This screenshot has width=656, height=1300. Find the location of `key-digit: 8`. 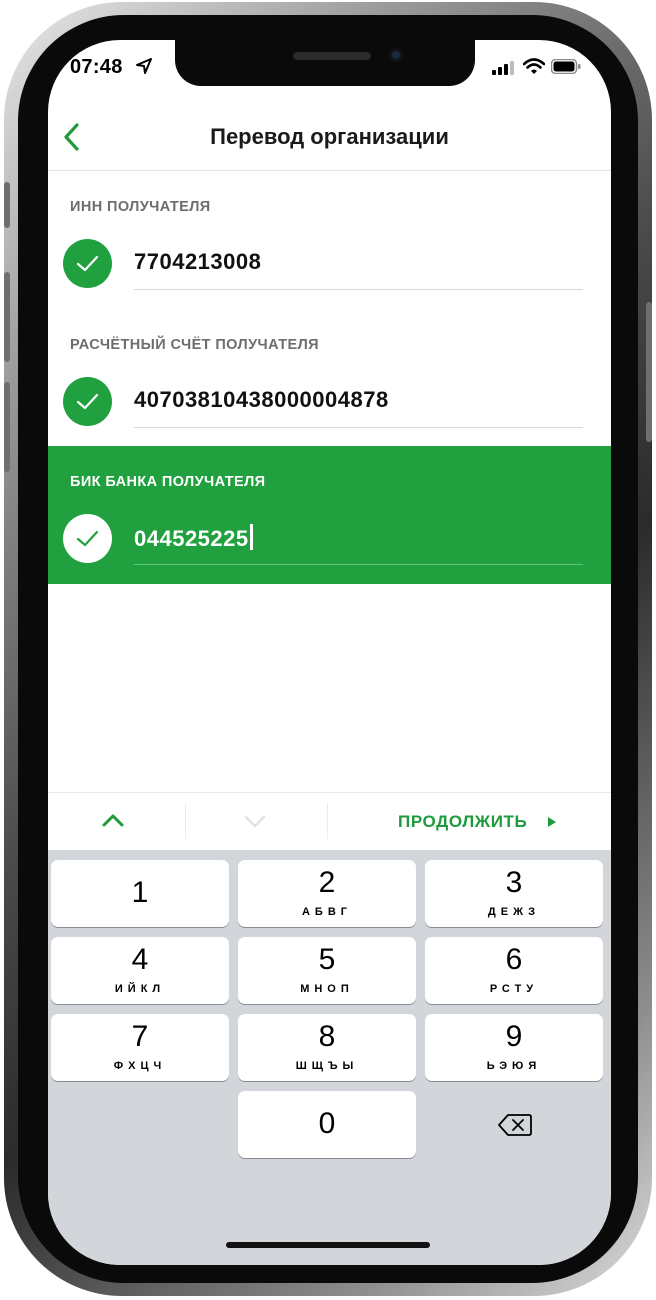

key-digit: 8 is located at coordinates (327, 1036).